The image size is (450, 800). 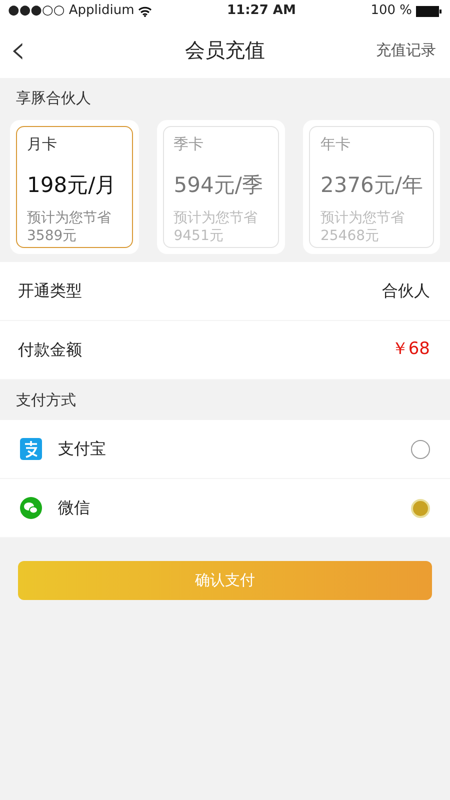 What do you see at coordinates (218, 184) in the screenshot?
I see `plan-price: 594元/季` at bounding box center [218, 184].